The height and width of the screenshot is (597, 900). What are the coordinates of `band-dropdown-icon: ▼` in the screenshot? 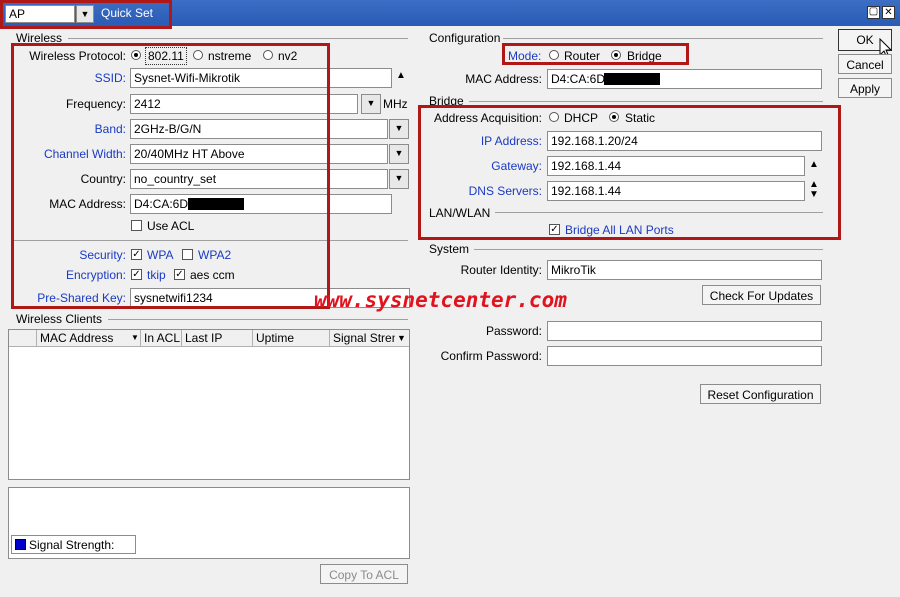 It's located at (399, 129).